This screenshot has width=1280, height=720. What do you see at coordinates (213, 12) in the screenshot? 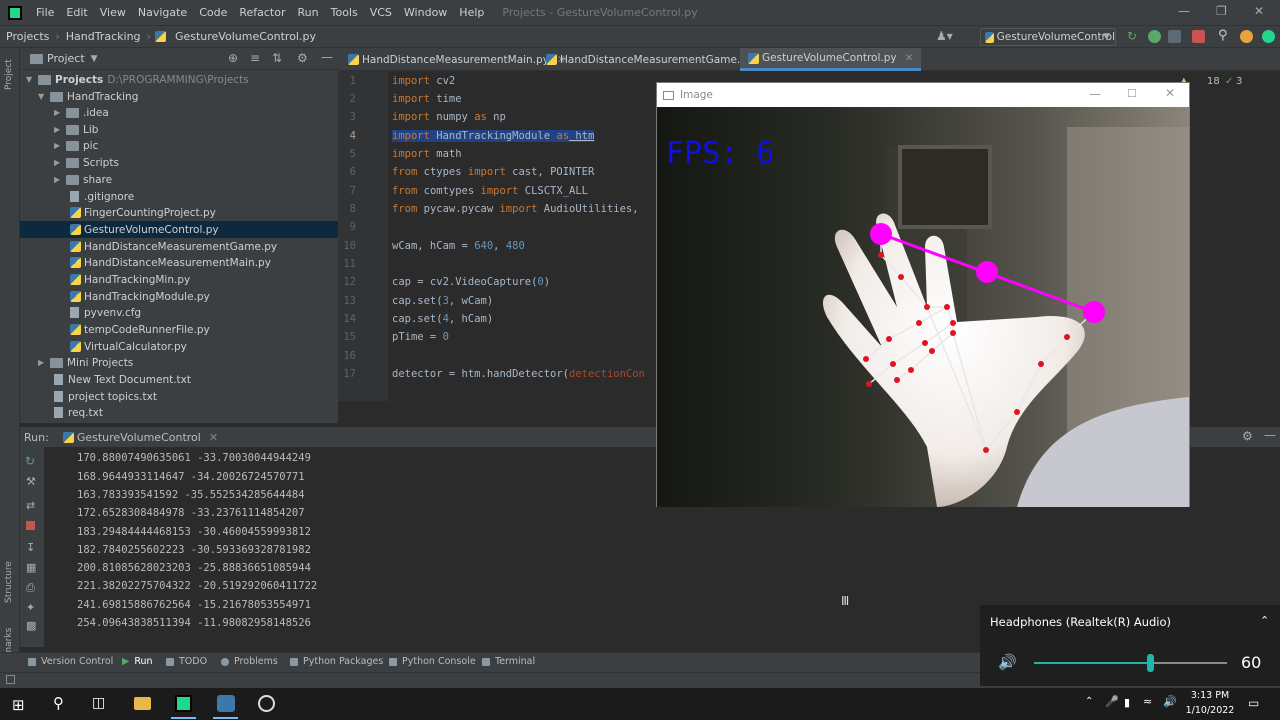
I see `menu-code: Code` at bounding box center [213, 12].